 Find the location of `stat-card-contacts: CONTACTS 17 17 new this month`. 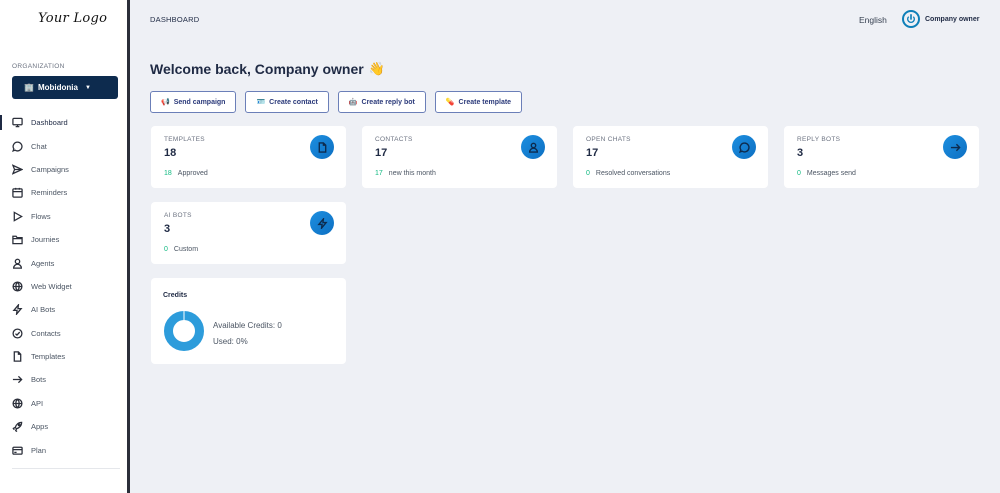

stat-card-contacts: CONTACTS 17 17 new this month is located at coordinates (459, 157).